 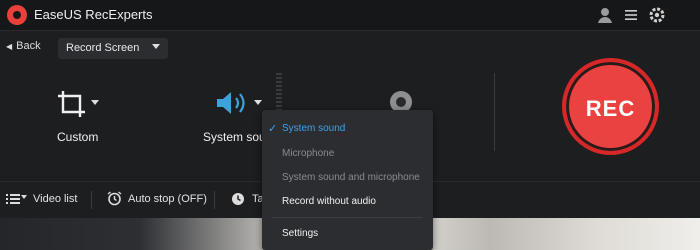 I want to click on checkmark-icon: ✓, so click(x=273, y=129).